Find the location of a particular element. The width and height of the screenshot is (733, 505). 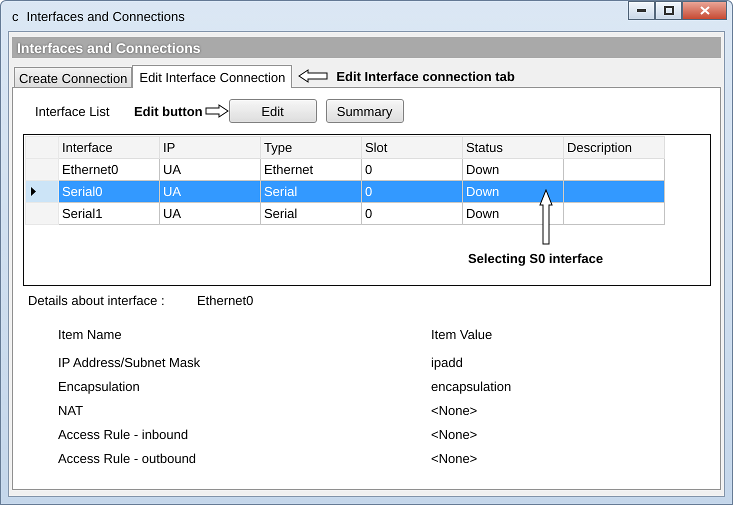

details-value: Ethernet0 is located at coordinates (225, 300).